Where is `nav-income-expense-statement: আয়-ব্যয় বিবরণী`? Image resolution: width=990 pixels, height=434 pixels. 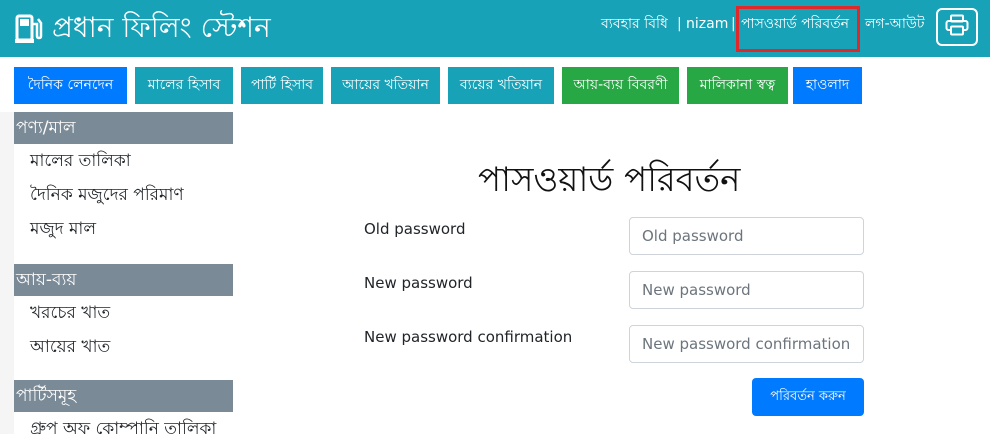 nav-income-expense-statement: আয়-ব্যয় বিবরণী is located at coordinates (620, 85).